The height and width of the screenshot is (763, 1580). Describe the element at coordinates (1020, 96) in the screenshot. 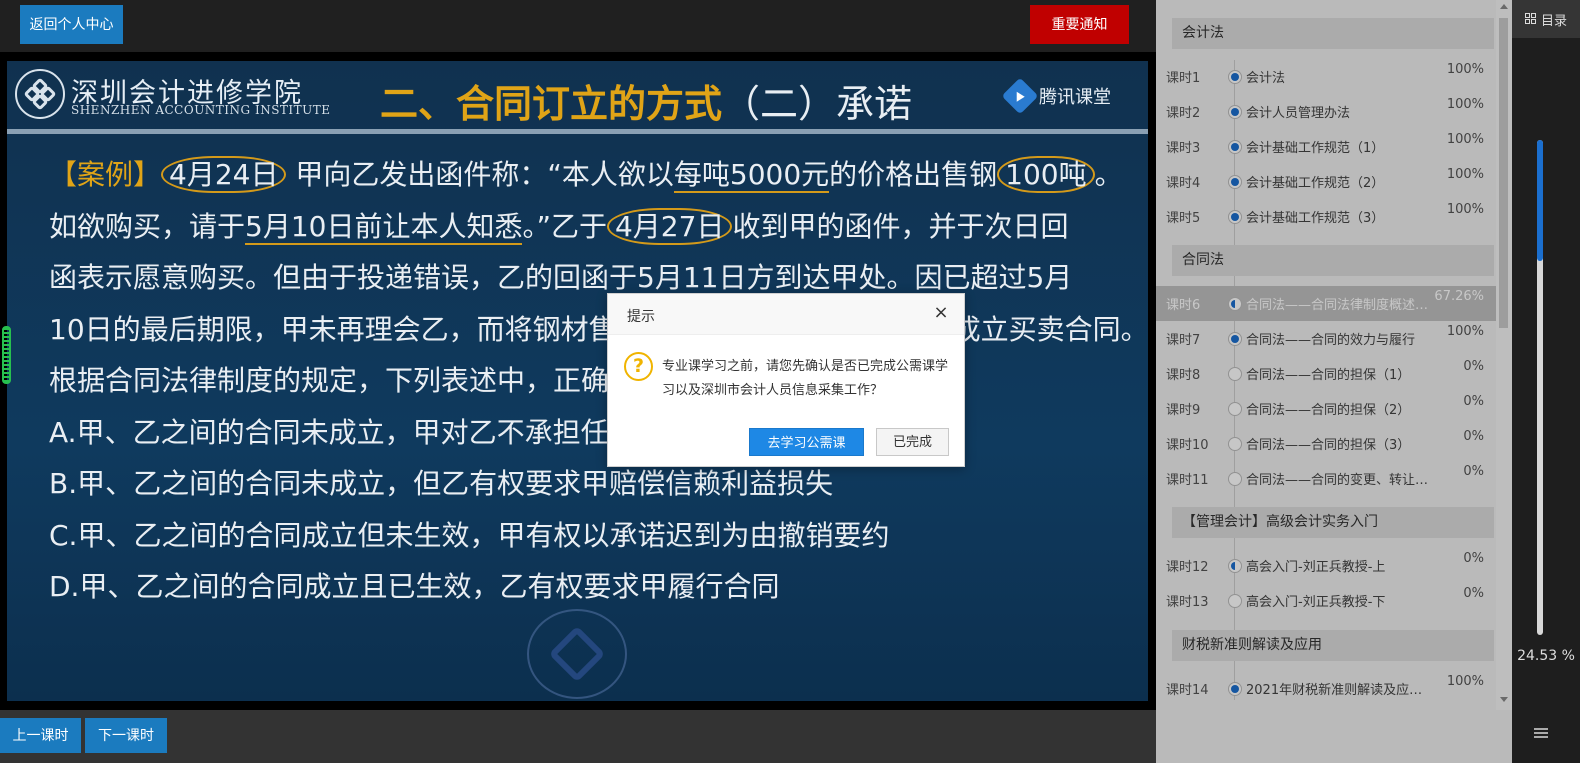

I see `tencent-play-icon` at that location.